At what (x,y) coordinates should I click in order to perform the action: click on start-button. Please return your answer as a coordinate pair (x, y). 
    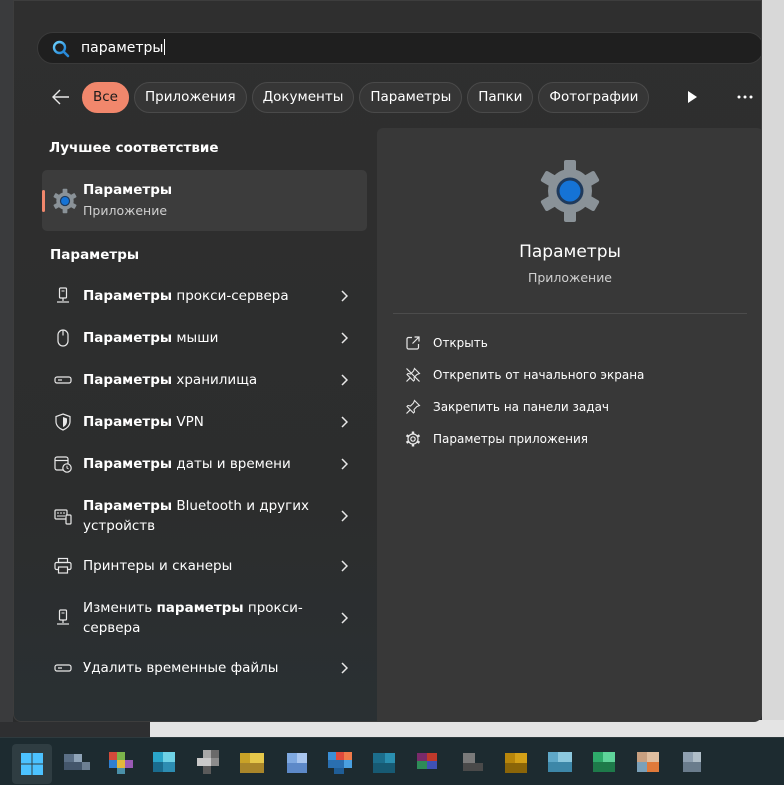
    Looking at the image, I should click on (32, 764).